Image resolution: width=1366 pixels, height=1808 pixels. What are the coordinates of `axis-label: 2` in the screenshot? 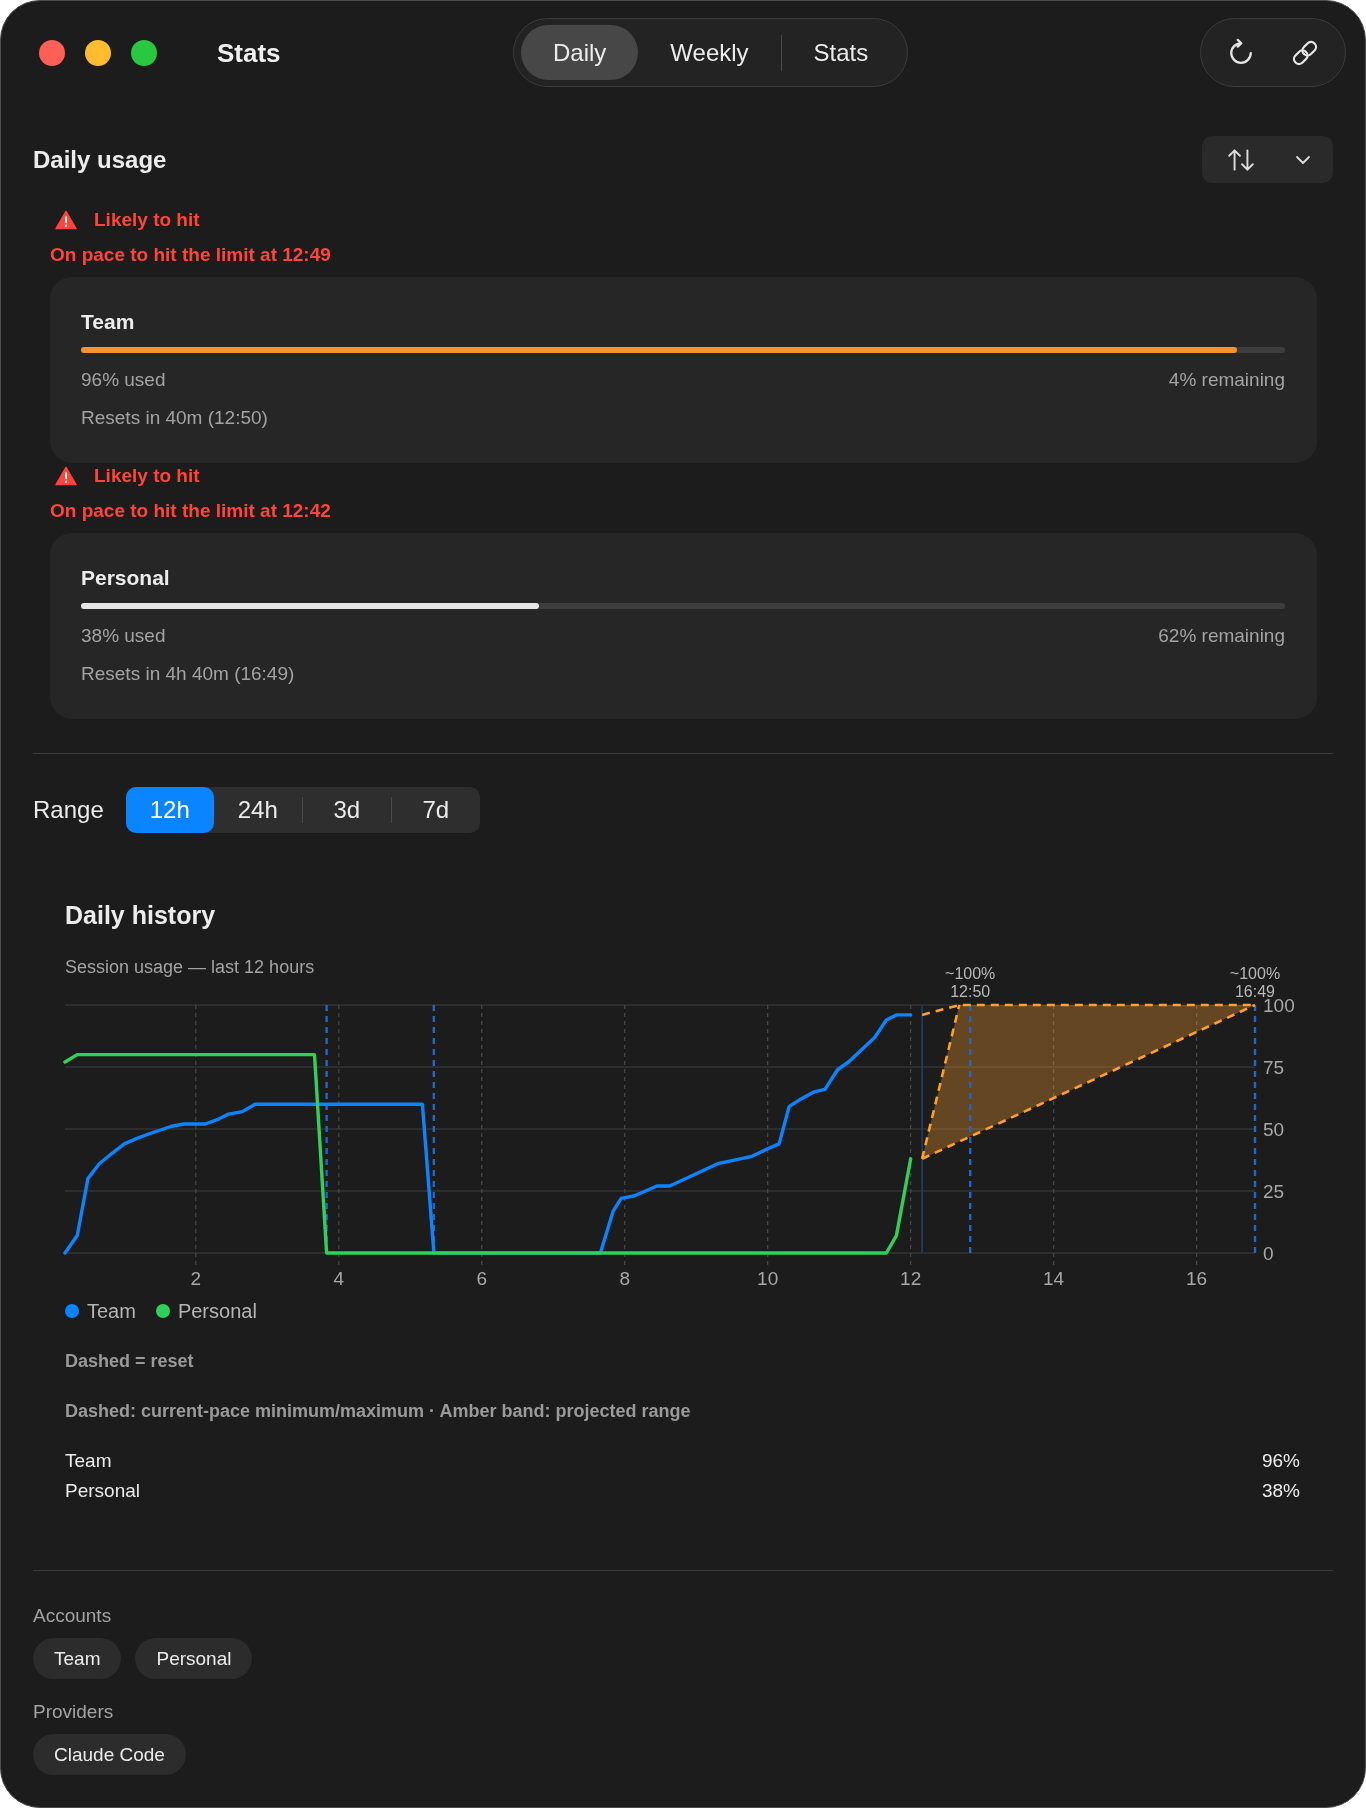 It's located at (196, 1278).